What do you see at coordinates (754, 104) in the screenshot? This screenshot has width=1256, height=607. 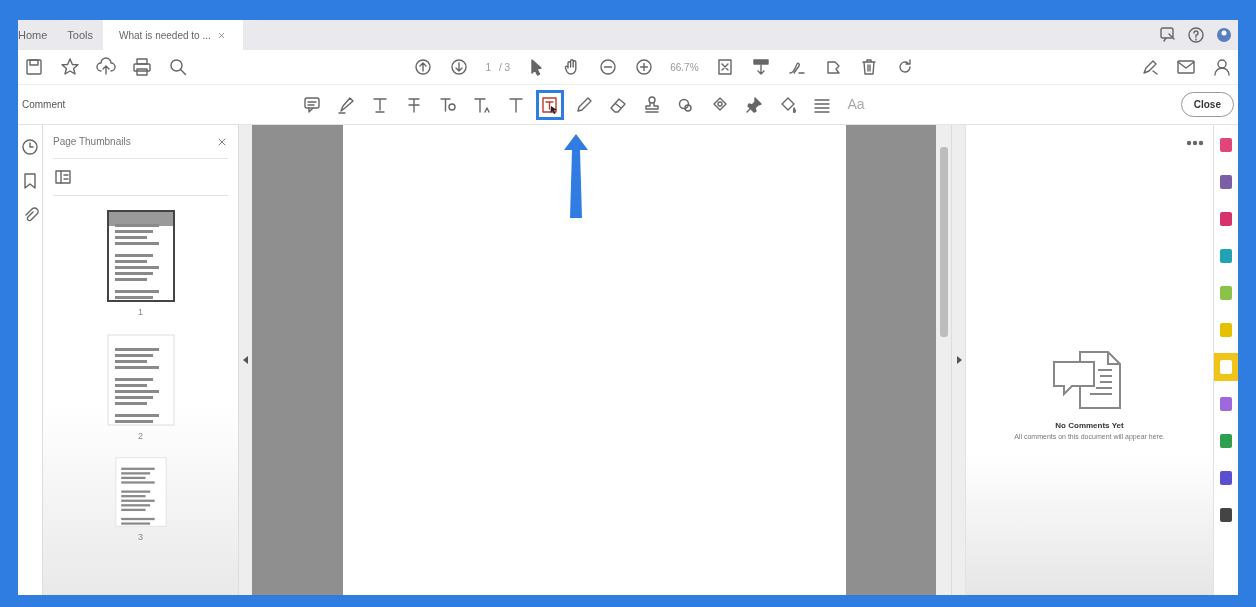 I see `pin-icon` at bounding box center [754, 104].